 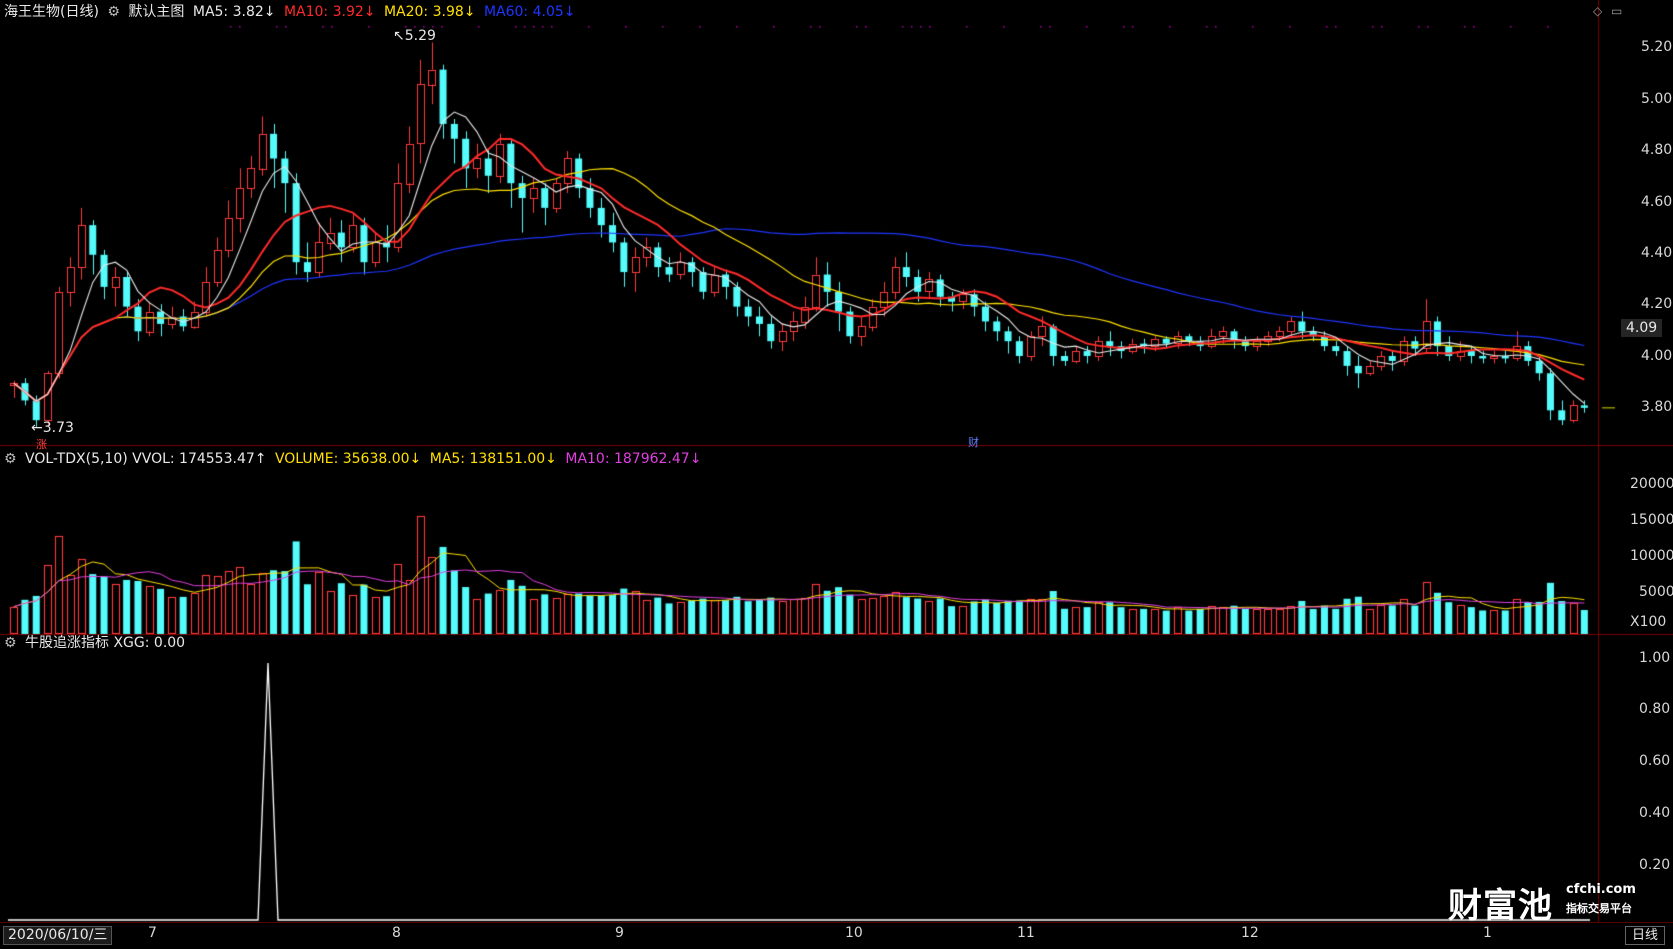 I want to click on cai-tag: 财, so click(x=973, y=443).